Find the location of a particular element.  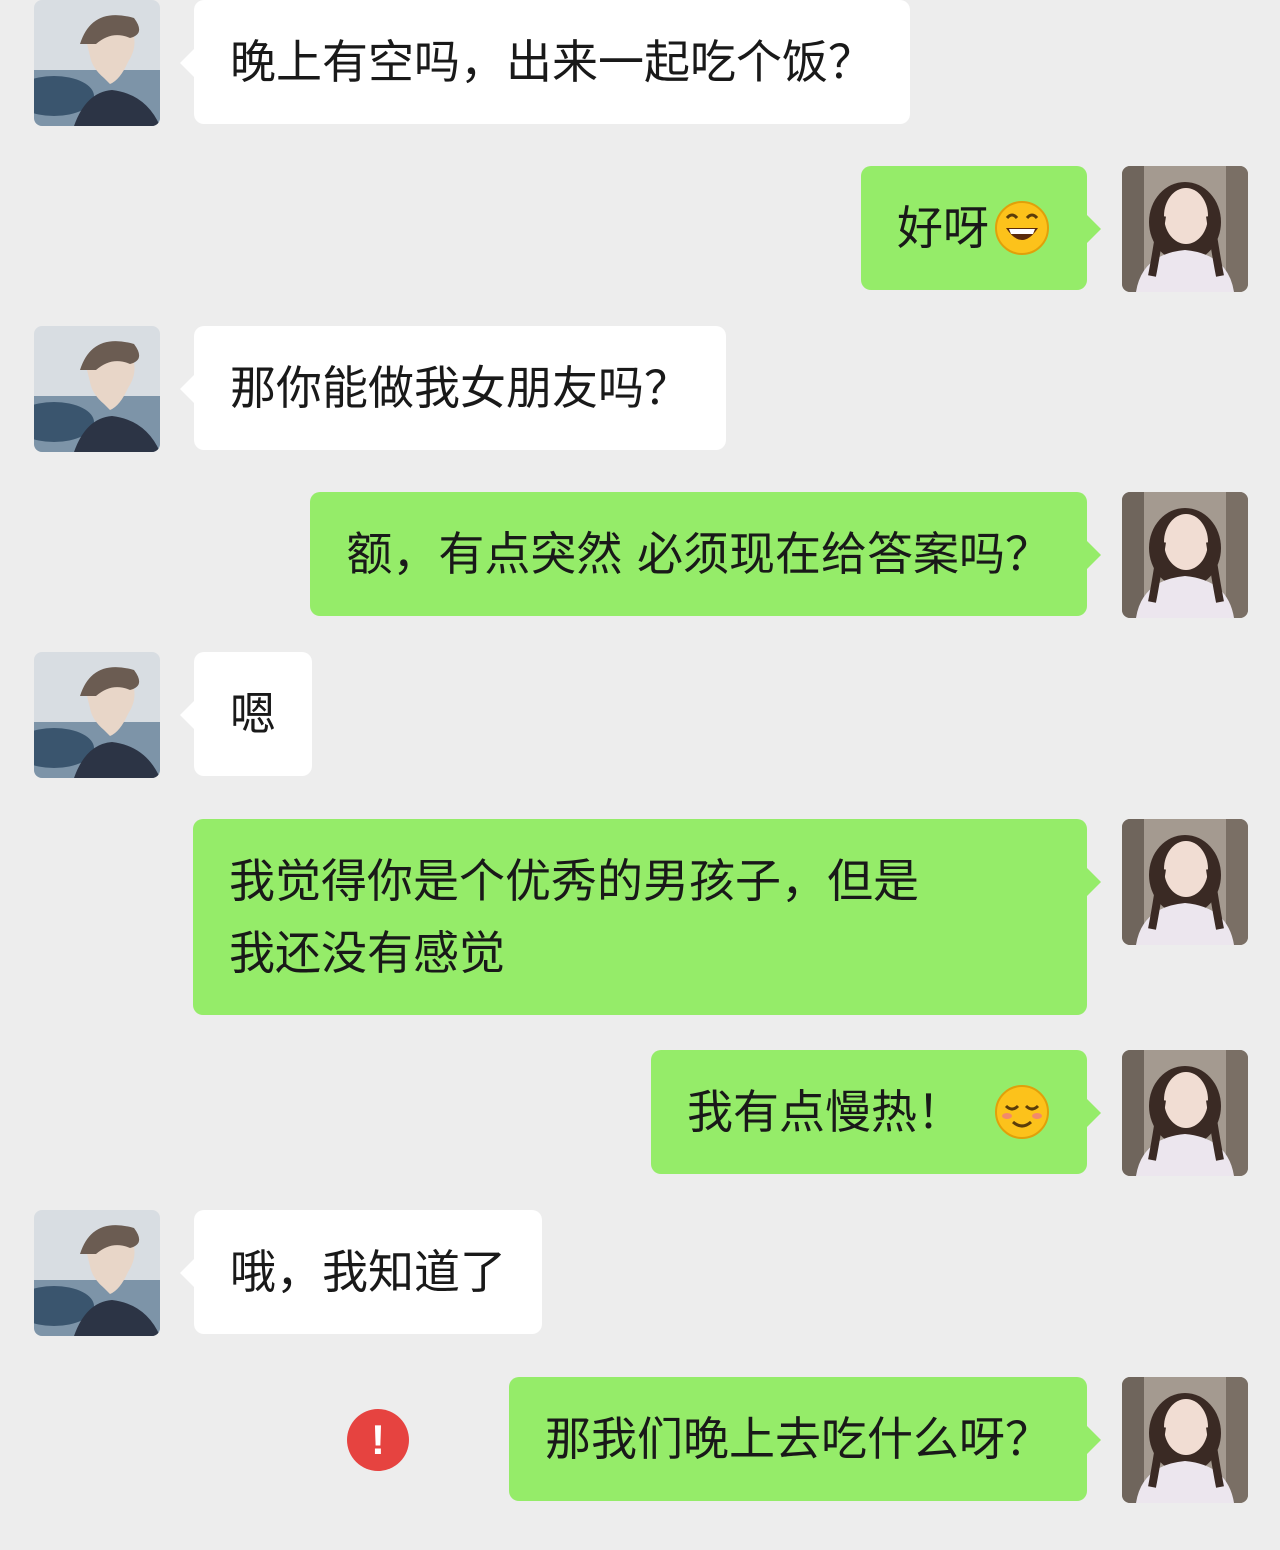

message-bubble: 那你能做我女朋友吗？ is located at coordinates (453, 388).